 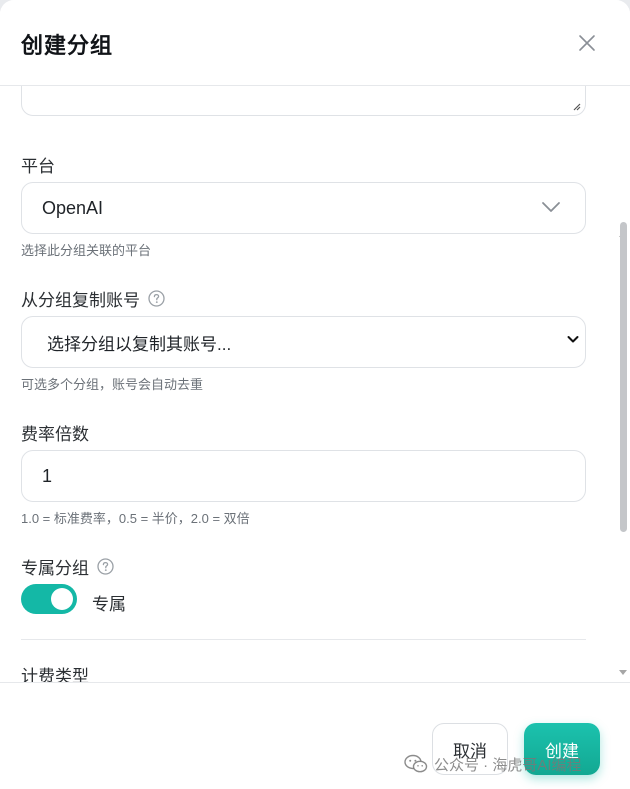 What do you see at coordinates (47, 475) in the screenshot?
I see `rate-multiplier-value: 1` at bounding box center [47, 475].